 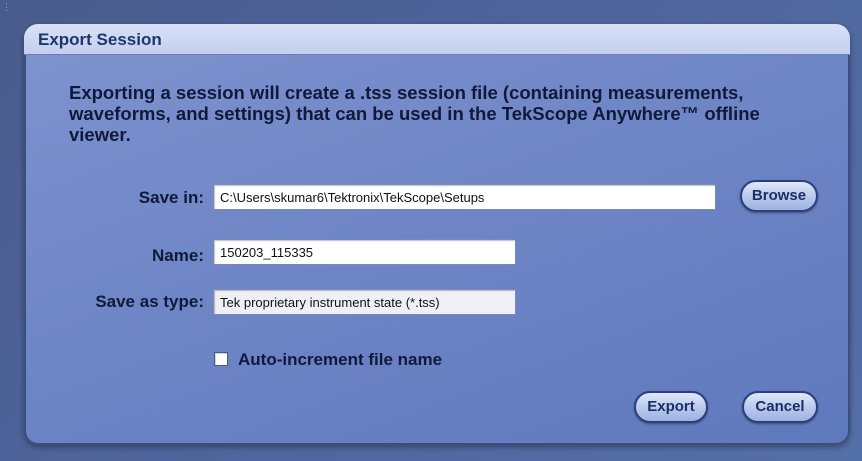 I want to click on grip-dots-icon: ⋮, so click(x=6, y=7).